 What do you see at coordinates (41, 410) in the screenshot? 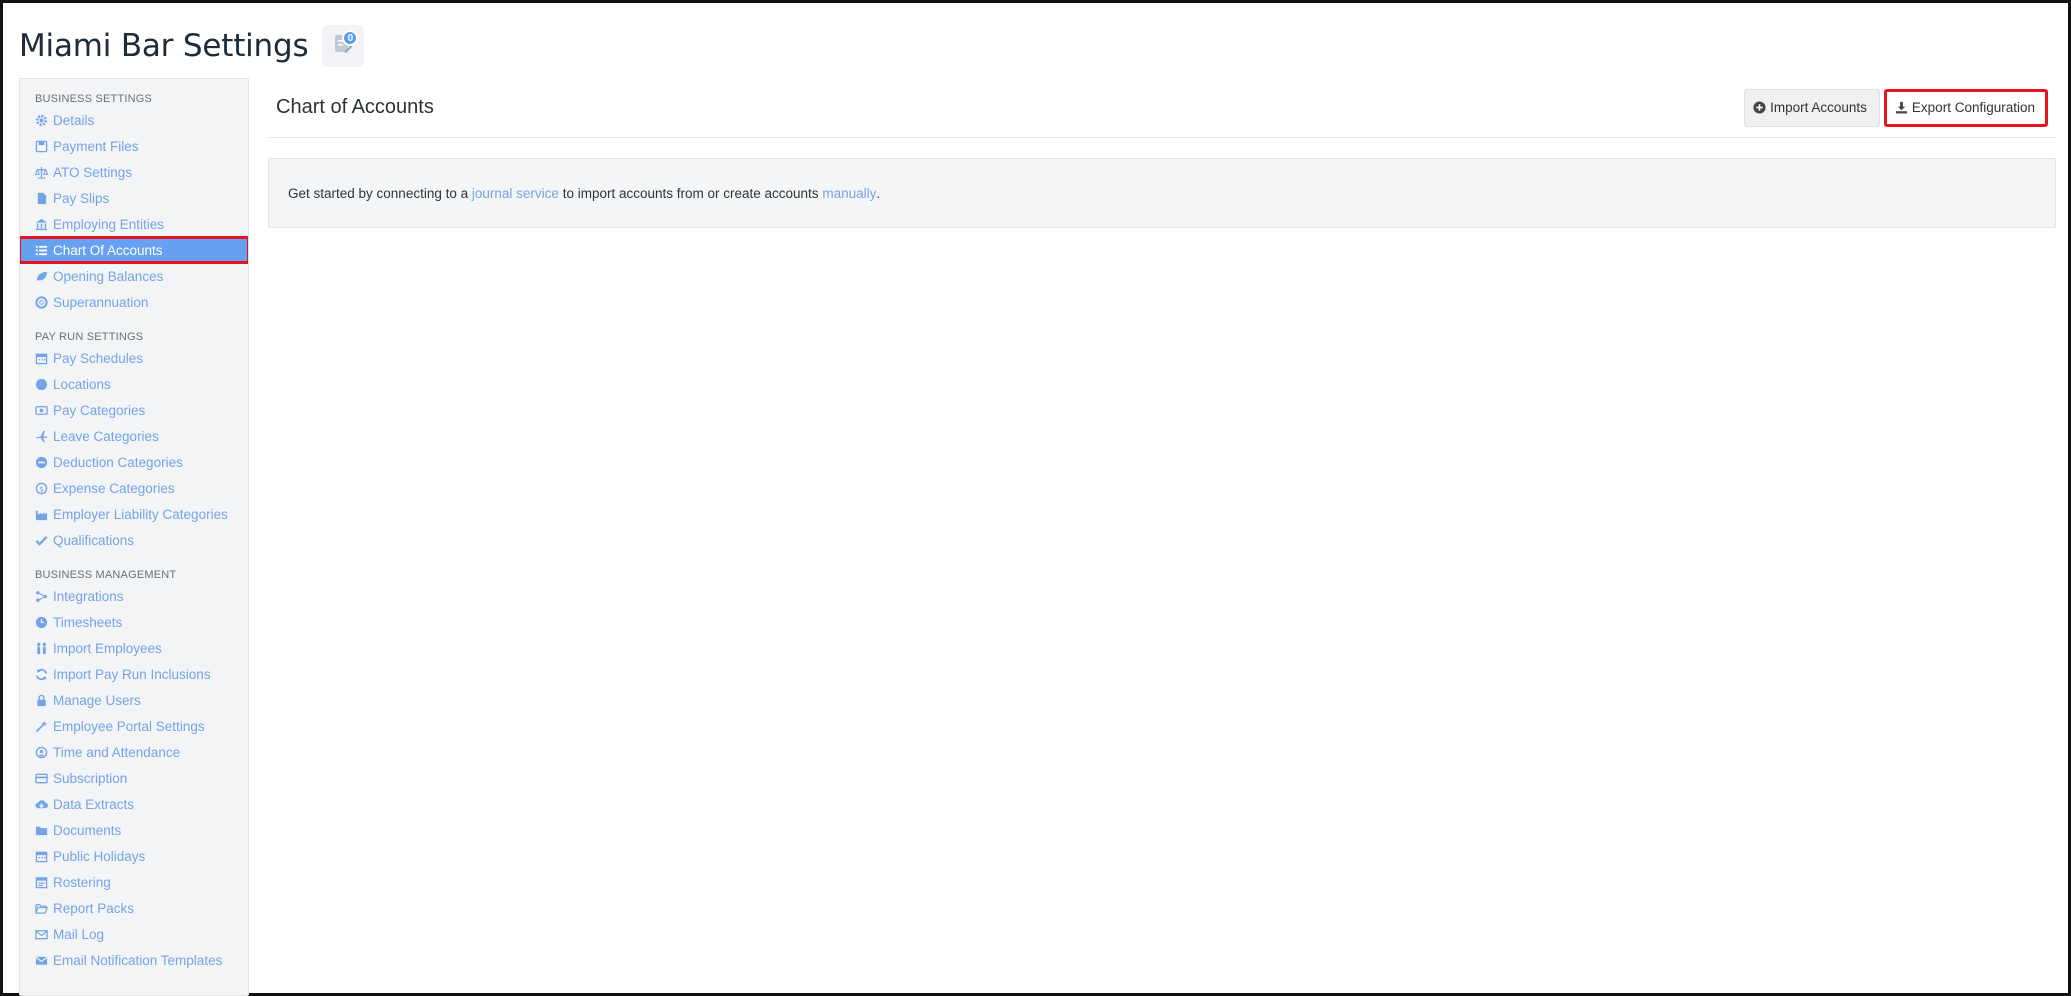
I see `money-icon` at bounding box center [41, 410].